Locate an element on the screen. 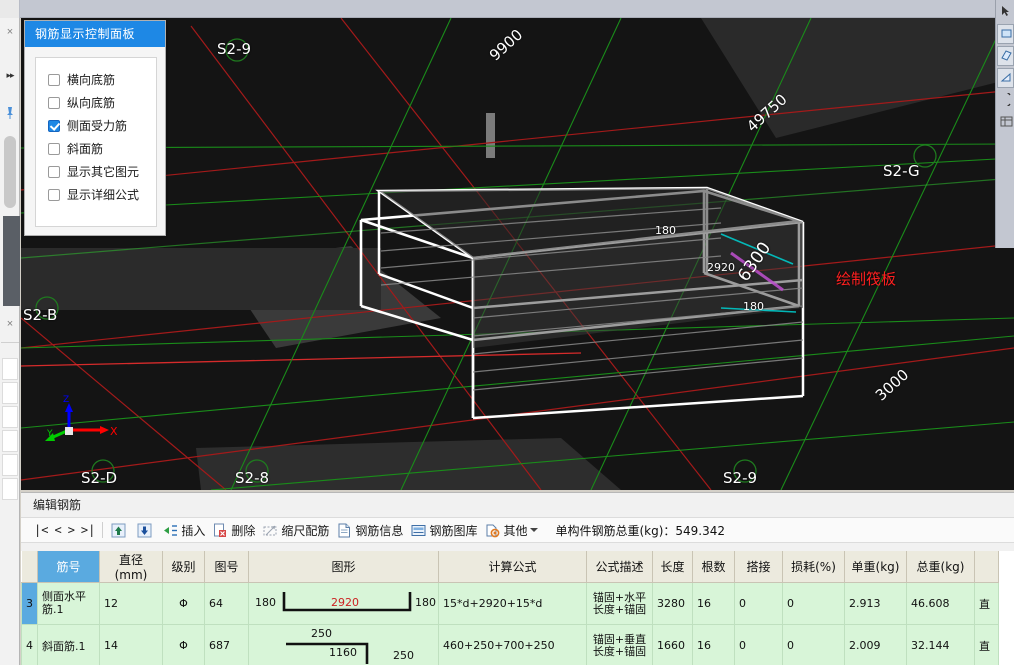  dimension-180-lower: 180 is located at coordinates (753, 306).